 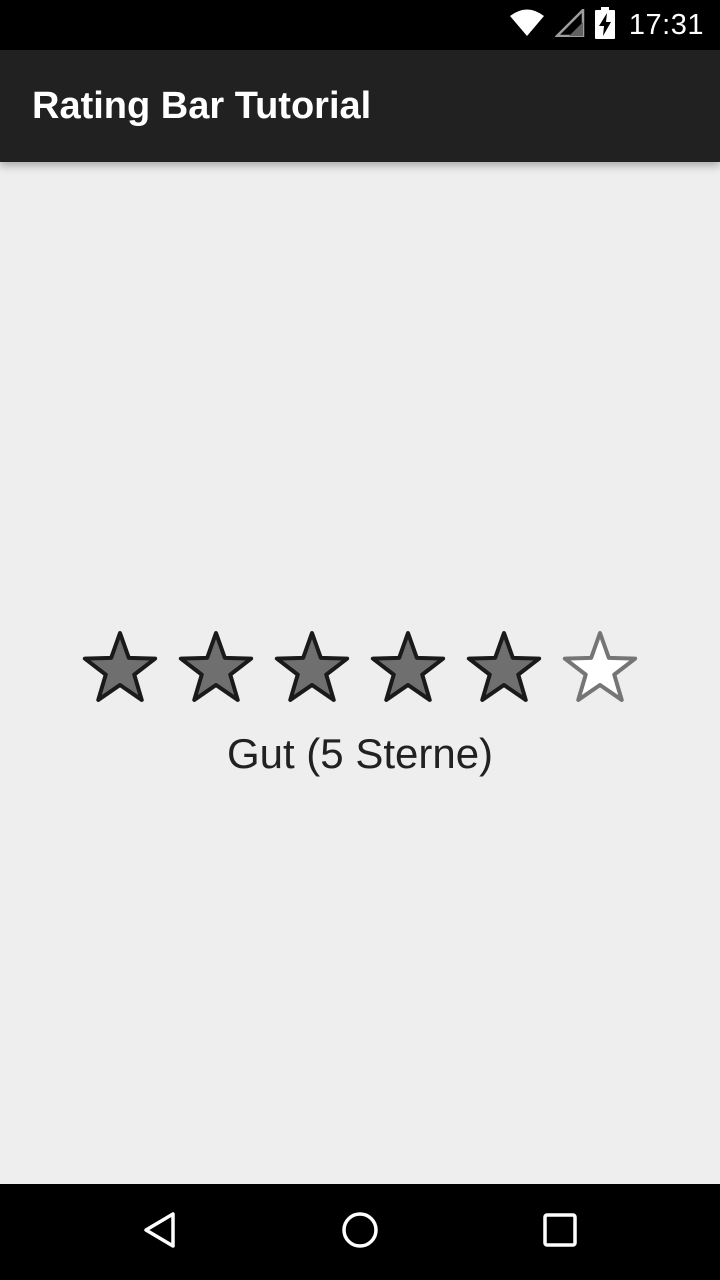 I want to click on recents-button, so click(x=560, y=1232).